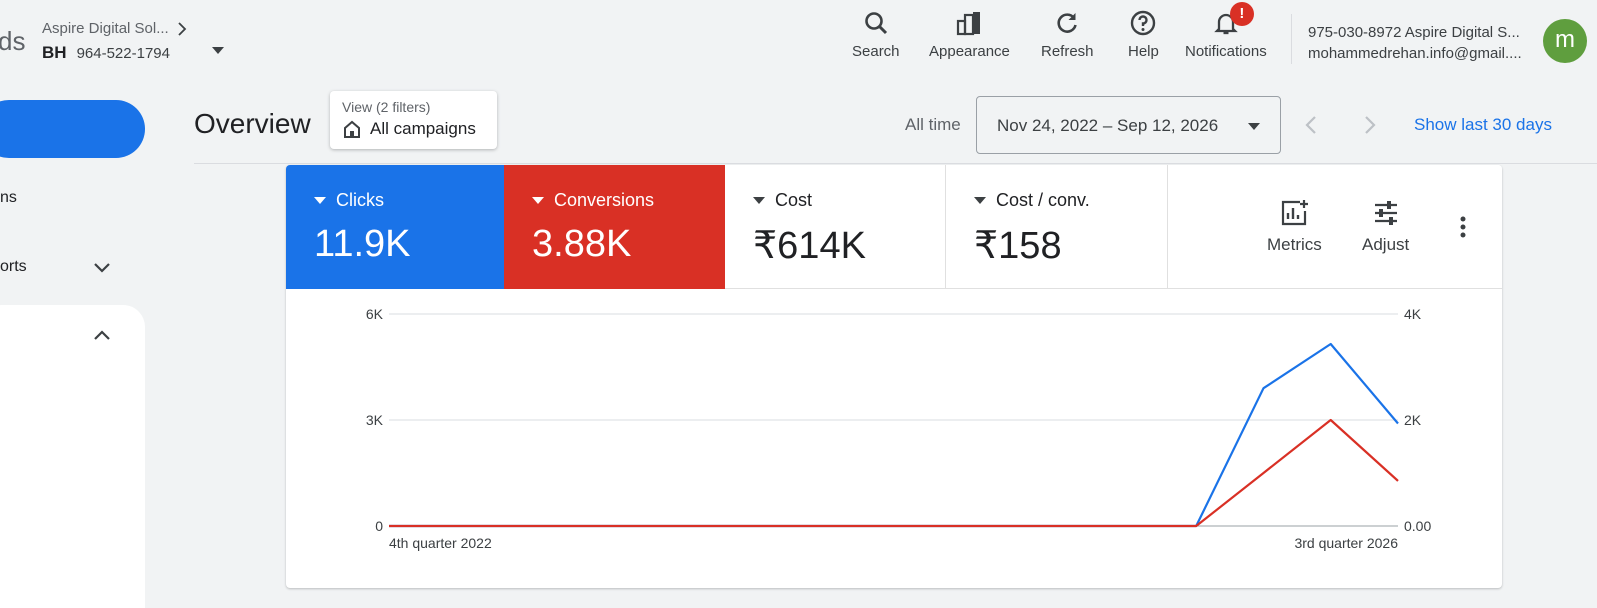 Image resolution: width=1597 pixels, height=608 pixels. What do you see at coordinates (1483, 125) in the screenshot?
I see `show-last-30-days-link: Show last 30 days` at bounding box center [1483, 125].